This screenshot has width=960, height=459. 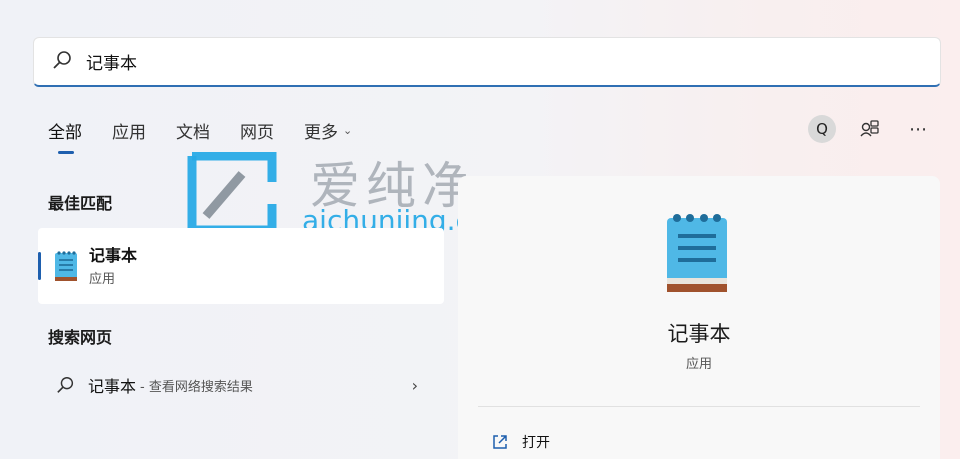 What do you see at coordinates (536, 443) in the screenshot?
I see `open-label: 打开` at bounding box center [536, 443].